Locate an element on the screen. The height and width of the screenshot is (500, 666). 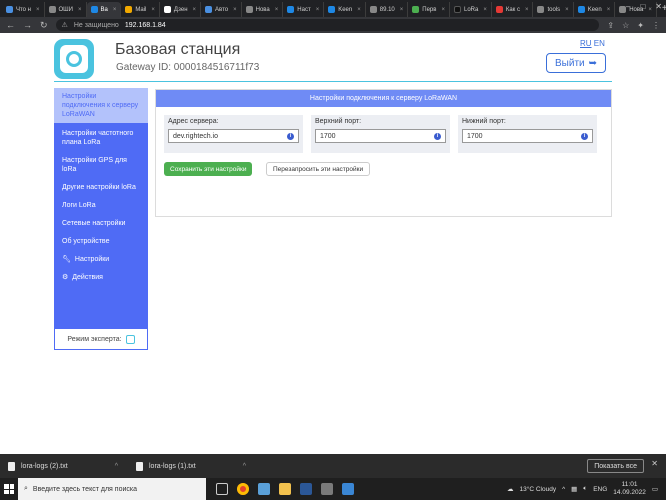
browser-tab: 89.10 × is located at coordinates (387, 9).